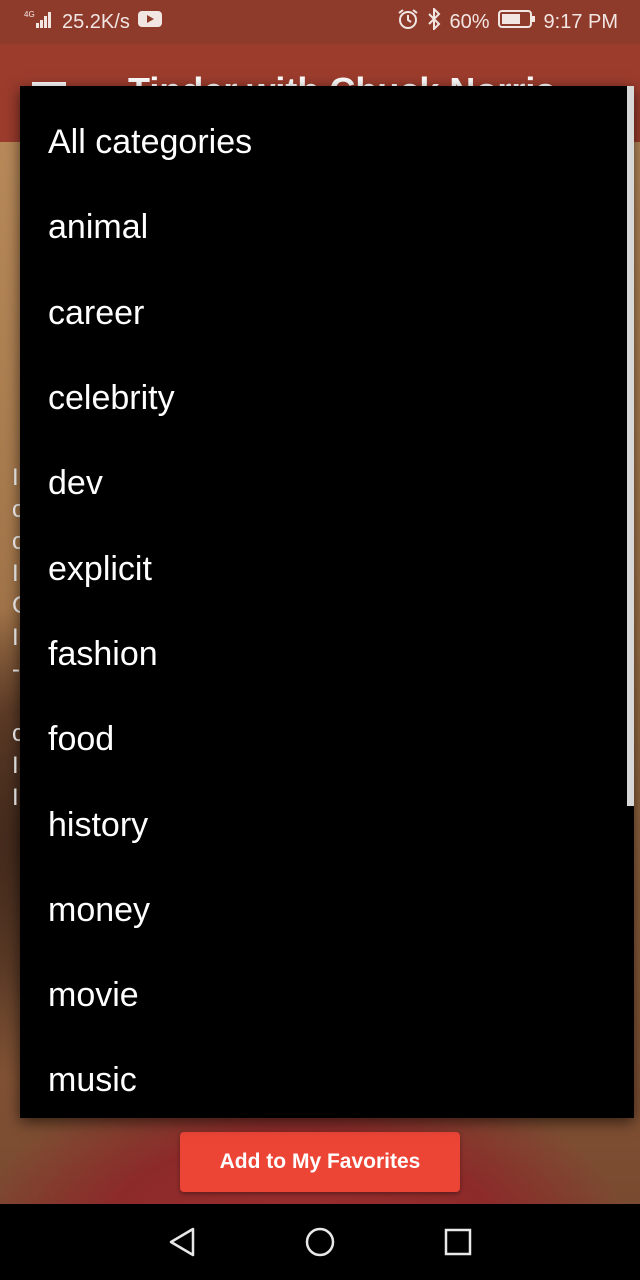 Image resolution: width=640 pixels, height=1280 pixels. I want to click on category-item-career: career, so click(327, 313).